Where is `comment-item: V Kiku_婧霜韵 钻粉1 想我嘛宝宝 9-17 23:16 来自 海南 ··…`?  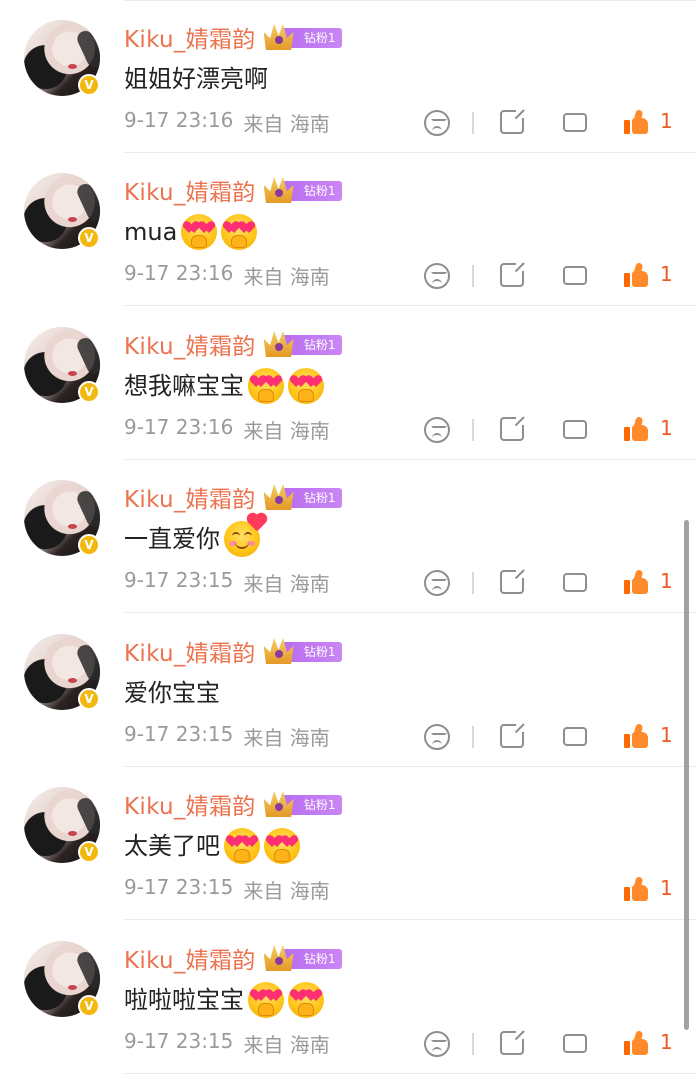 comment-item: V Kiku_婧霜韵 钻粉1 想我嘛宝宝 9-17 23:16 来自 海南 ··… is located at coordinates (348, 383).